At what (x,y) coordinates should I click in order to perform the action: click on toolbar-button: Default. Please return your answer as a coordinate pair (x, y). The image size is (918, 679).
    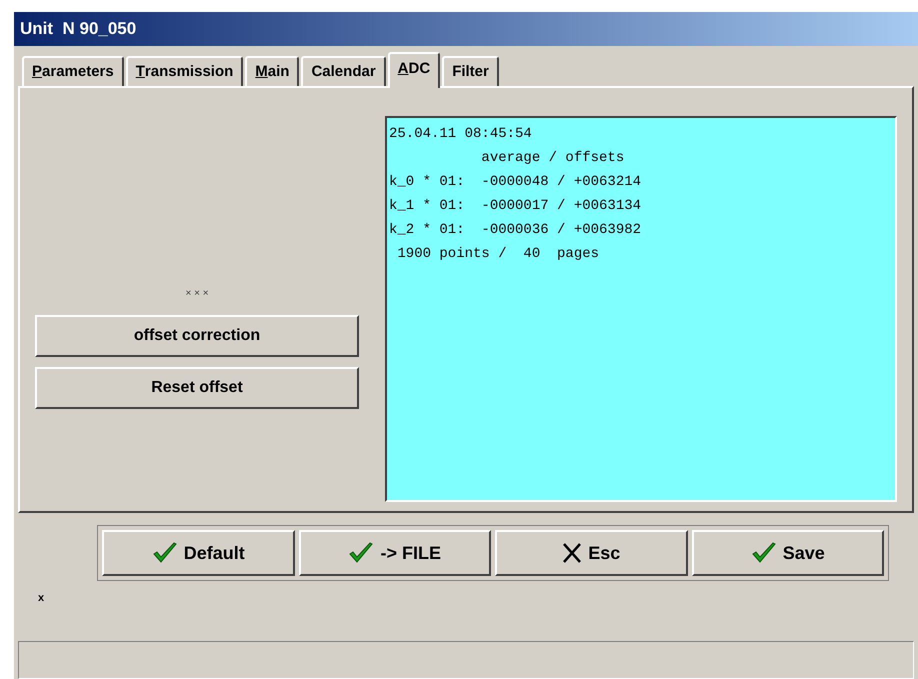
    Looking at the image, I should click on (198, 553).